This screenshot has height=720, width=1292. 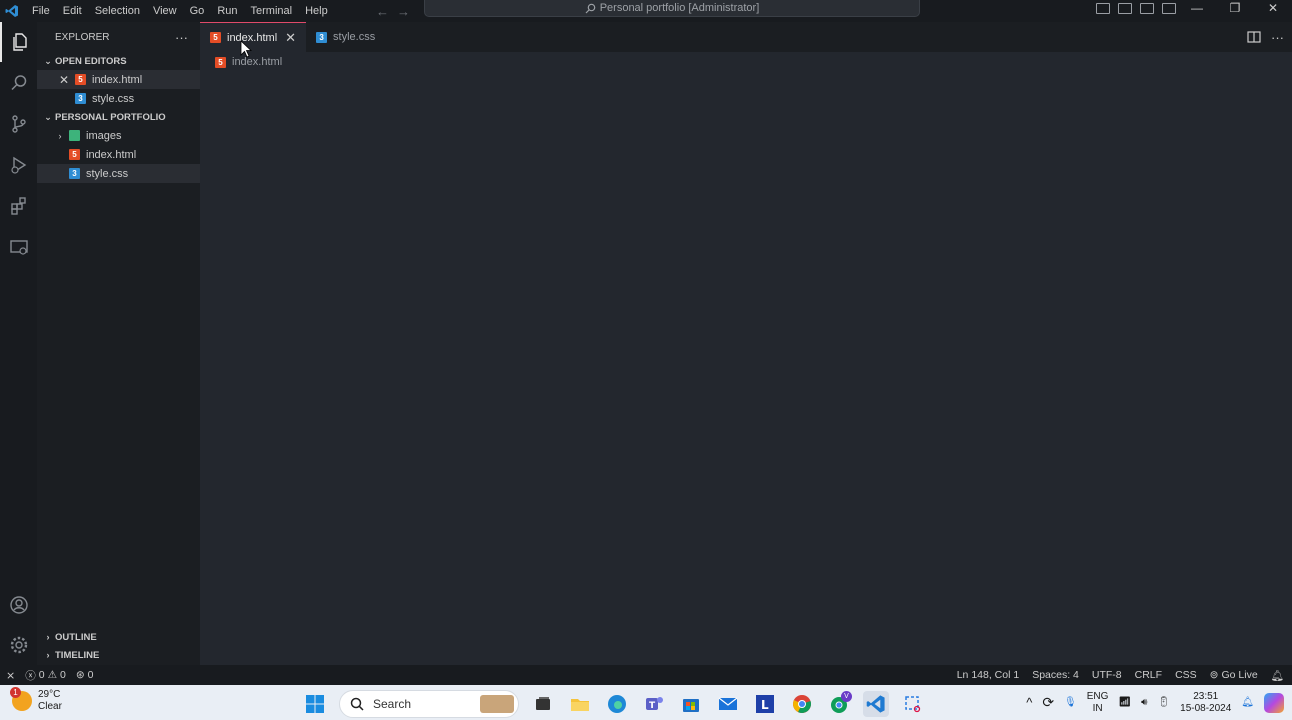 What do you see at coordinates (1239, 675) in the screenshot?
I see `go-live-label: Go Live` at bounding box center [1239, 675].